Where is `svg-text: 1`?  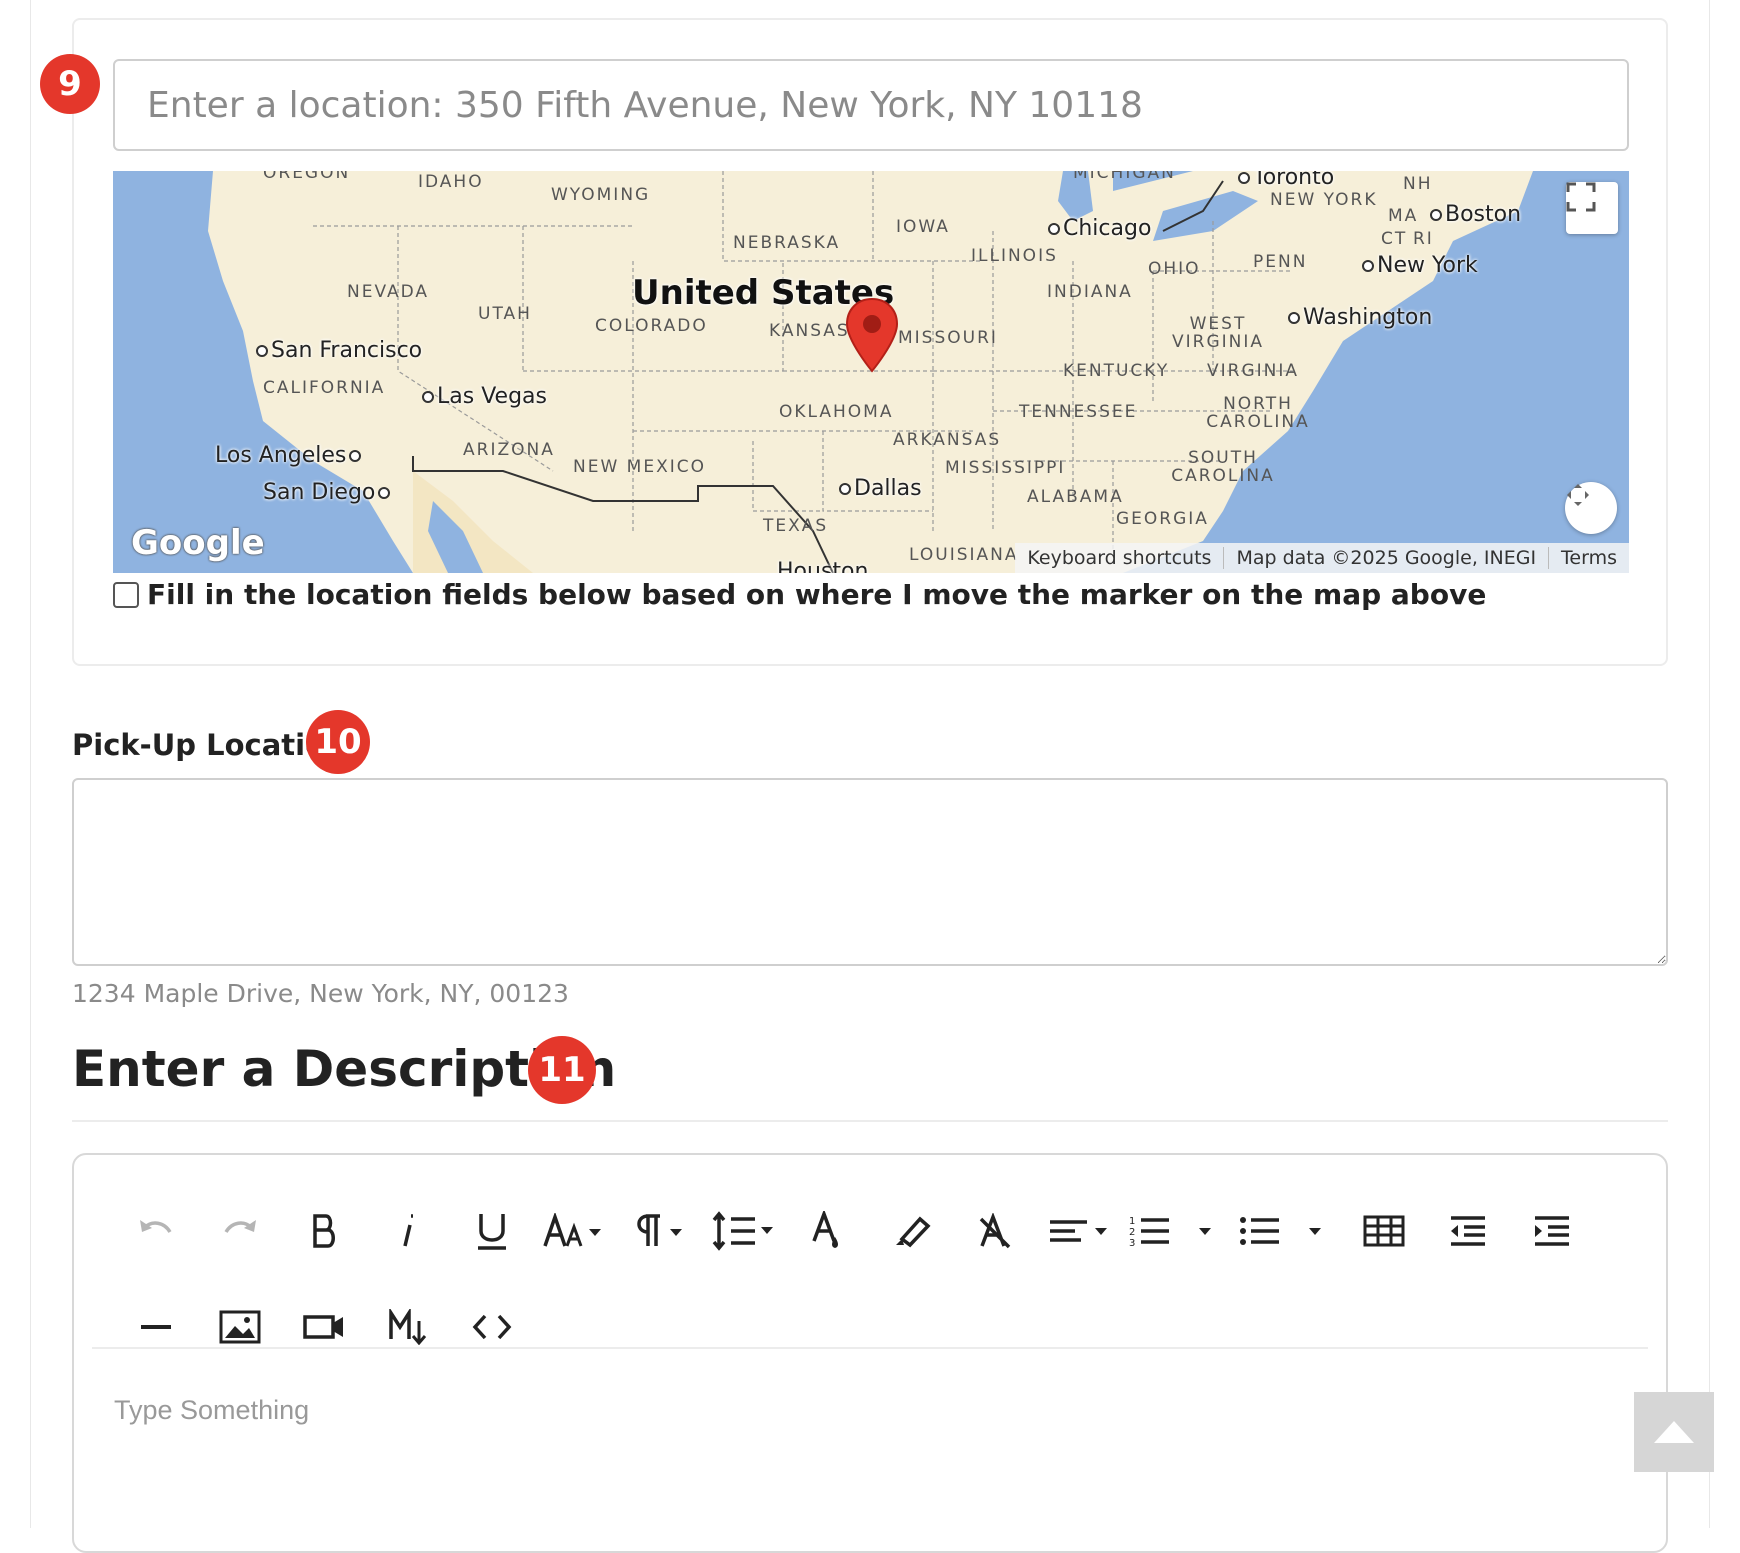
svg-text: 1 is located at coordinates (1132, 1221).